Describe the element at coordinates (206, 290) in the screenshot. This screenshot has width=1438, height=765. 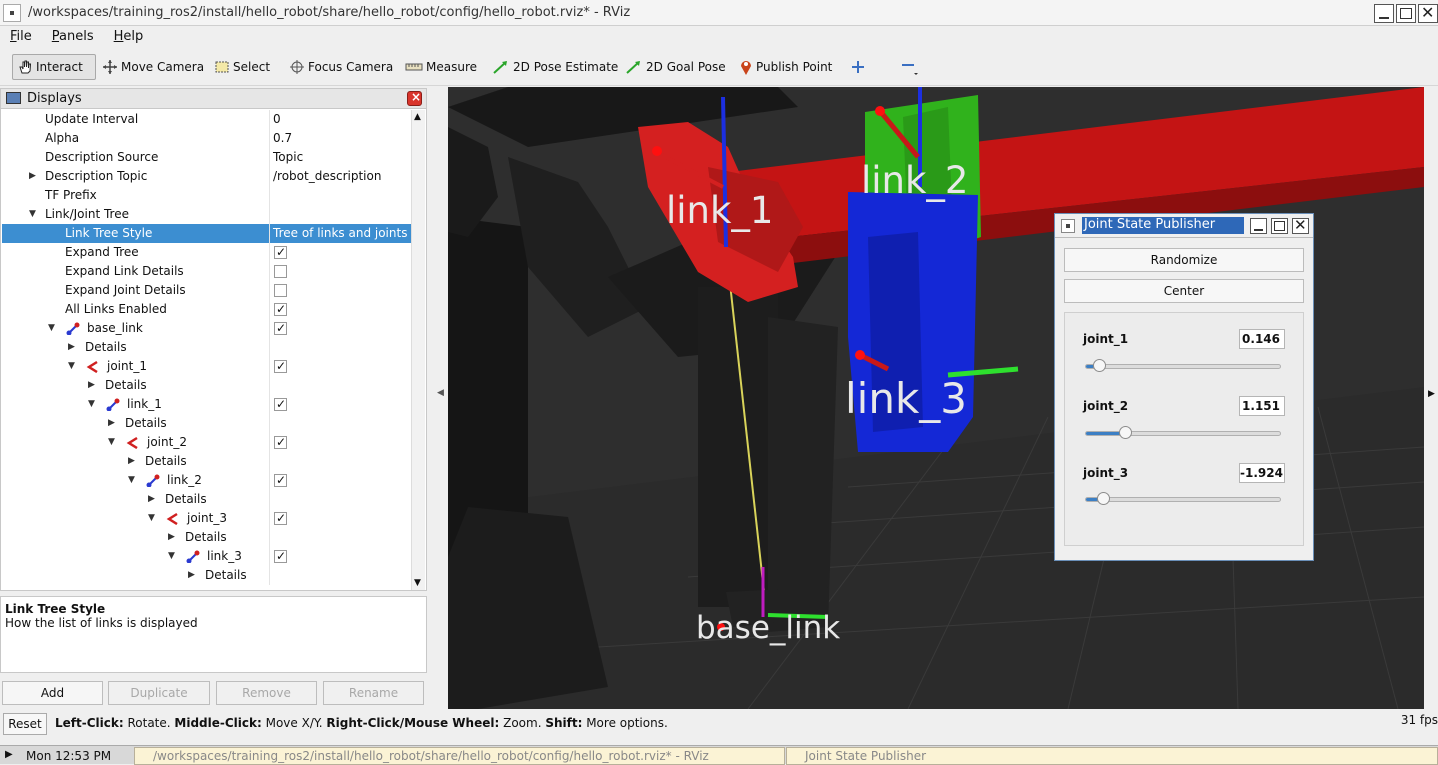
I see `prop-row: Expand Joint Details` at that location.